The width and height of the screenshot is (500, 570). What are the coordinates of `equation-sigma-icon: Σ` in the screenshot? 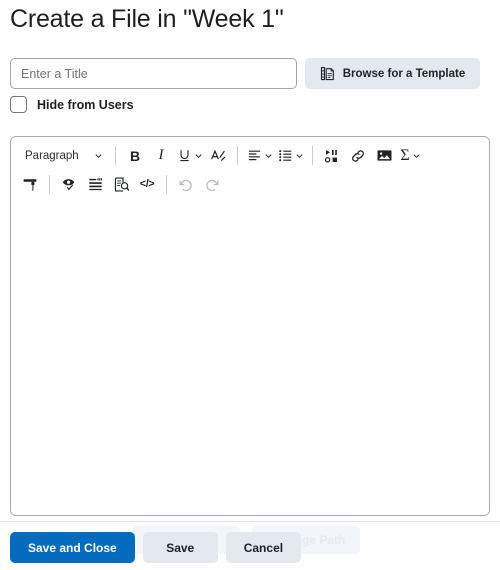 It's located at (405, 155).